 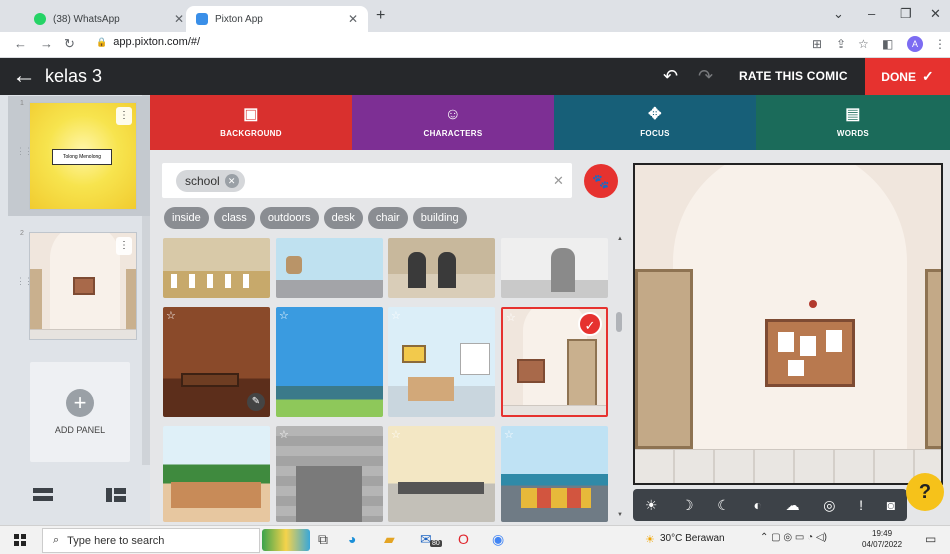 I want to click on sidepanel-icon: ◧, so click(x=887, y=44).